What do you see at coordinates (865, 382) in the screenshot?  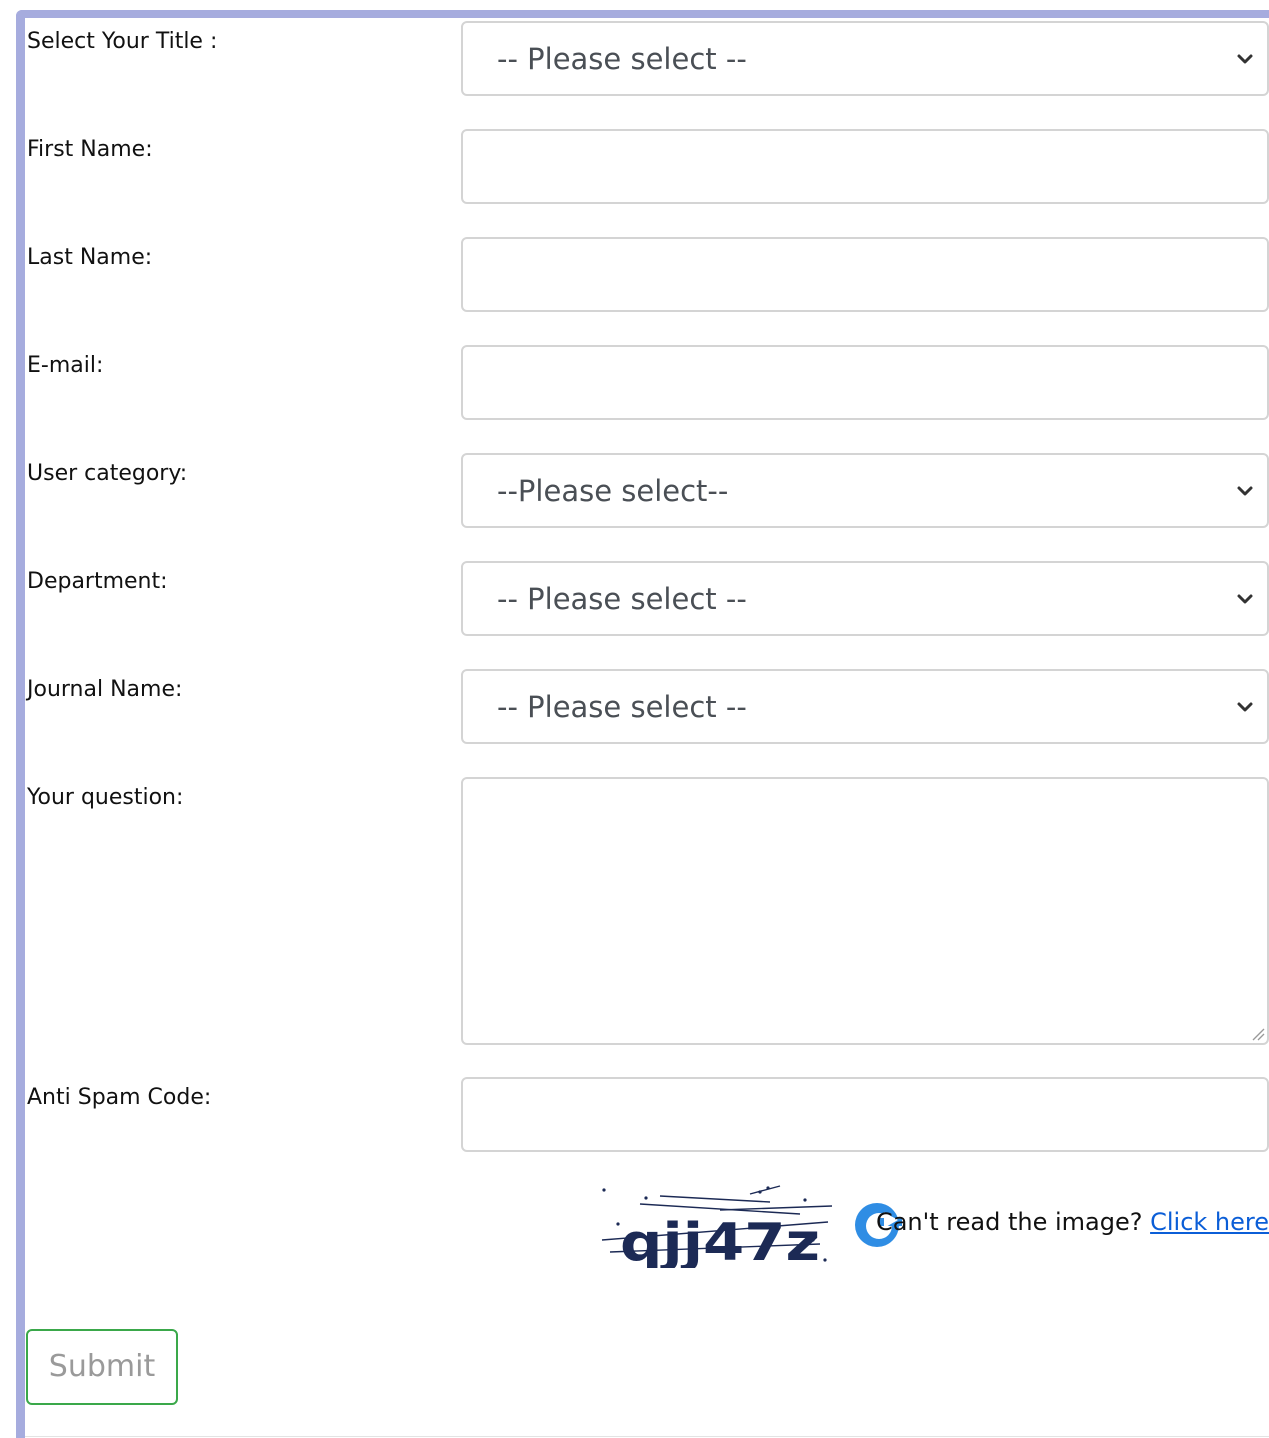 I see `email-input` at bounding box center [865, 382].